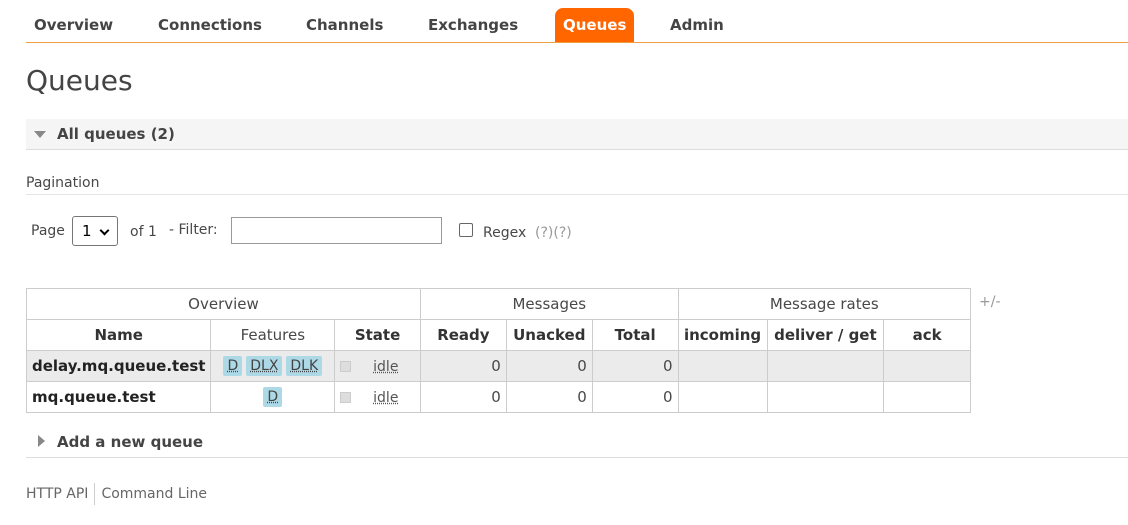 This screenshot has width=1128, height=525. I want to click on nav-queues: Queues, so click(595, 25).